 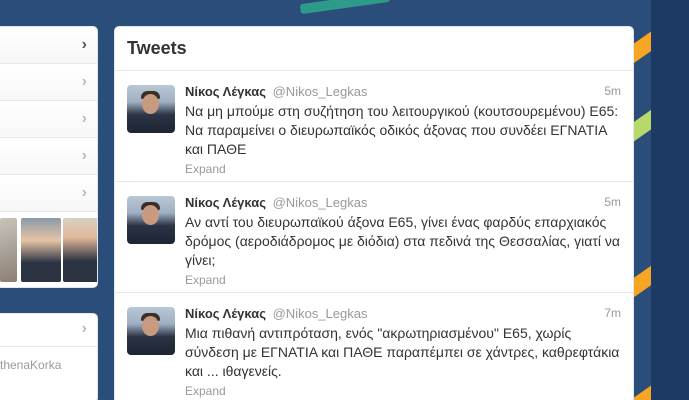 I want to click on nav-row-tweets: ›, so click(x=48, y=45).